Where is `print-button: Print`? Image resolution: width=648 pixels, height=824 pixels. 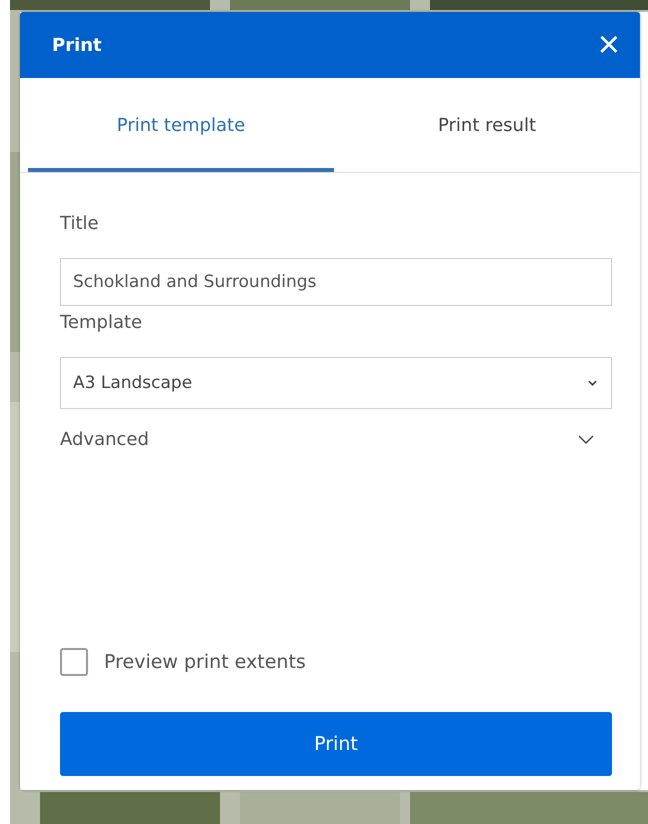
print-button: Print is located at coordinates (336, 744).